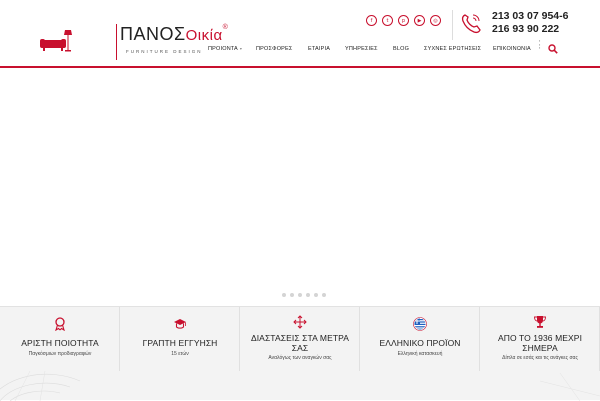 This screenshot has width=600, height=401. Describe the element at coordinates (204, 35) in the screenshot. I see `logo-brand-part2: Οικία` at that location.